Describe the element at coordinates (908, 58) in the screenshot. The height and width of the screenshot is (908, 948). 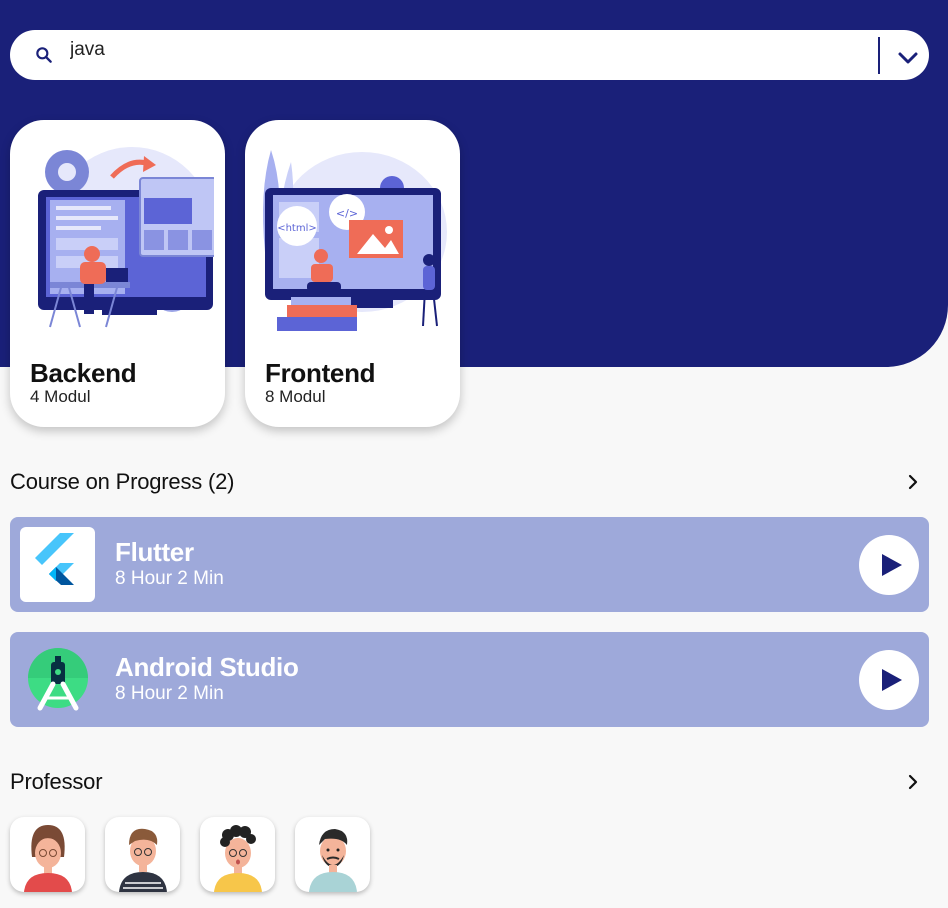
I see `chevron-down-icon` at that location.